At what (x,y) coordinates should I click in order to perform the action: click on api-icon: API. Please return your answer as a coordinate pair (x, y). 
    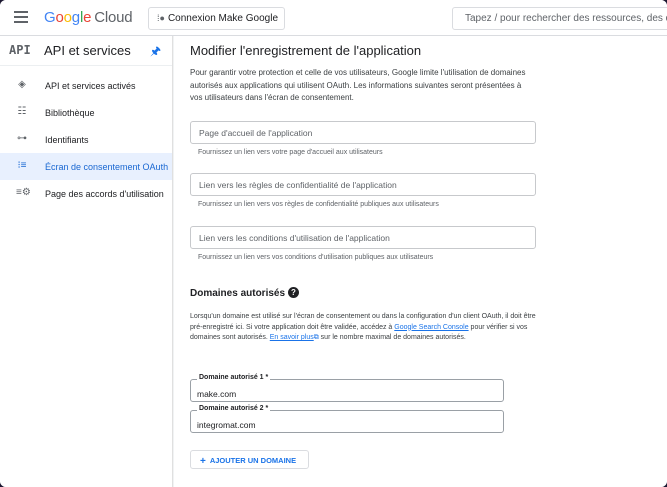
    Looking at the image, I should click on (20, 50).